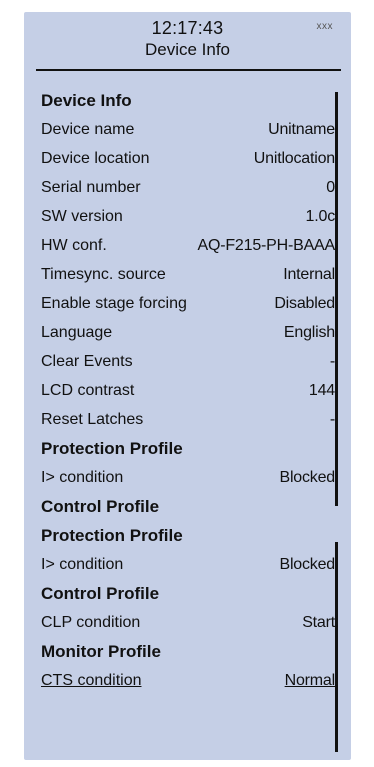  Describe the element at coordinates (95, 158) in the screenshot. I see `menu-item-label: Device location` at that location.